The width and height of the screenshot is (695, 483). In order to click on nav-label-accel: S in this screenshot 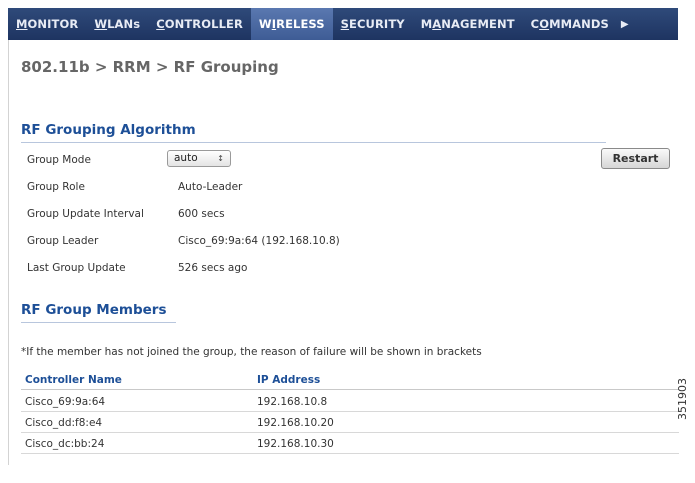, I will do `click(345, 24)`.